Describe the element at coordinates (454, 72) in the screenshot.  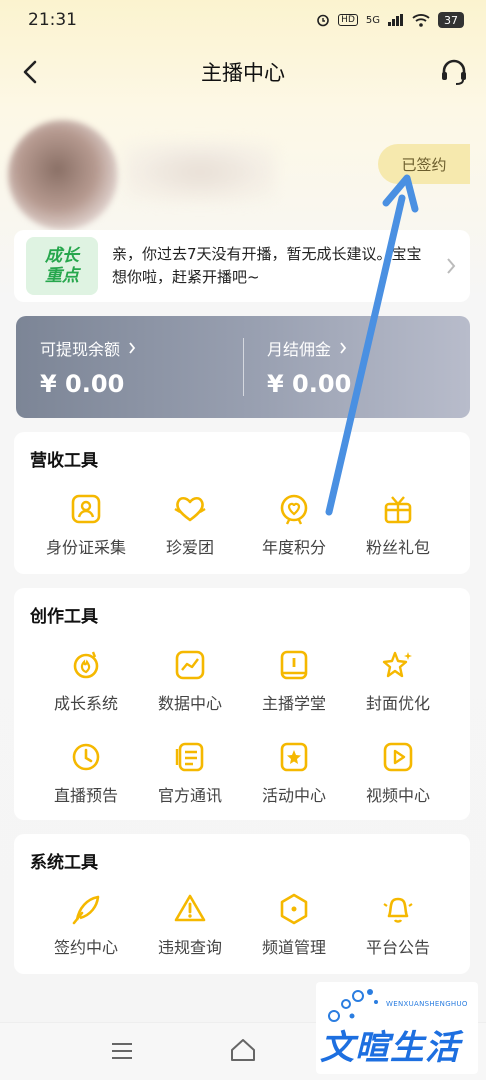
I see `customer-service-icon` at that location.